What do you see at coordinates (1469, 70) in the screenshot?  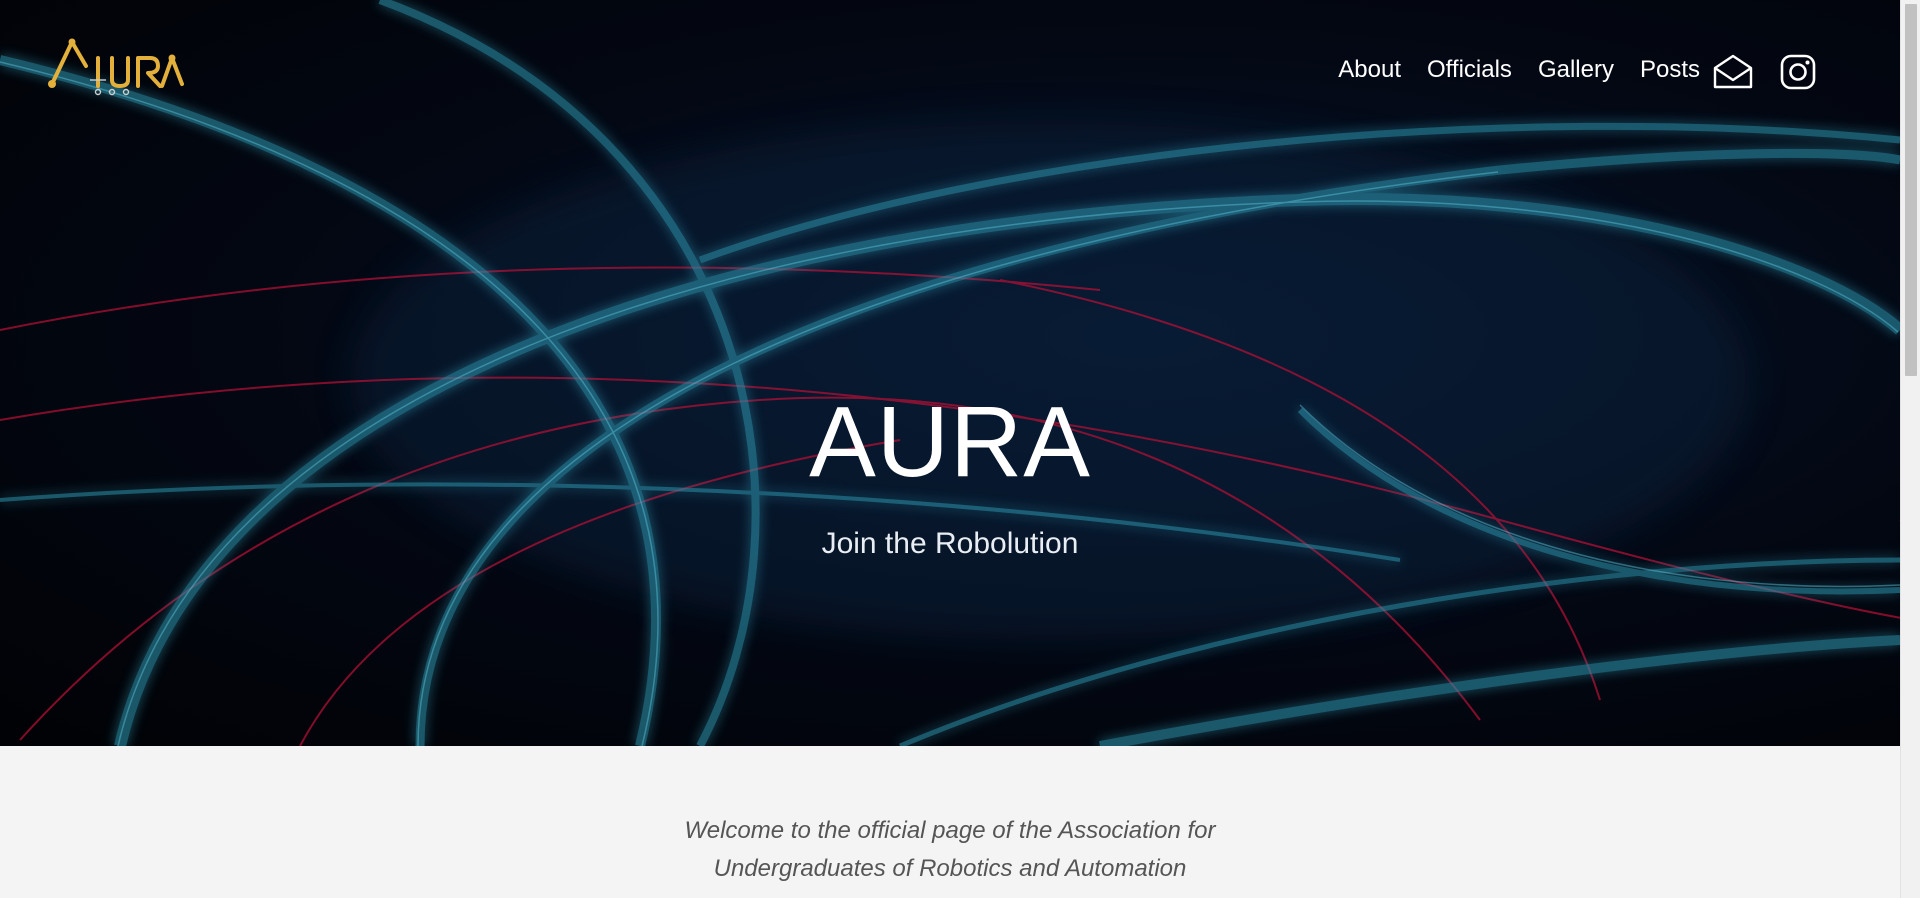 I see `nav-officials-link: Officials` at bounding box center [1469, 70].